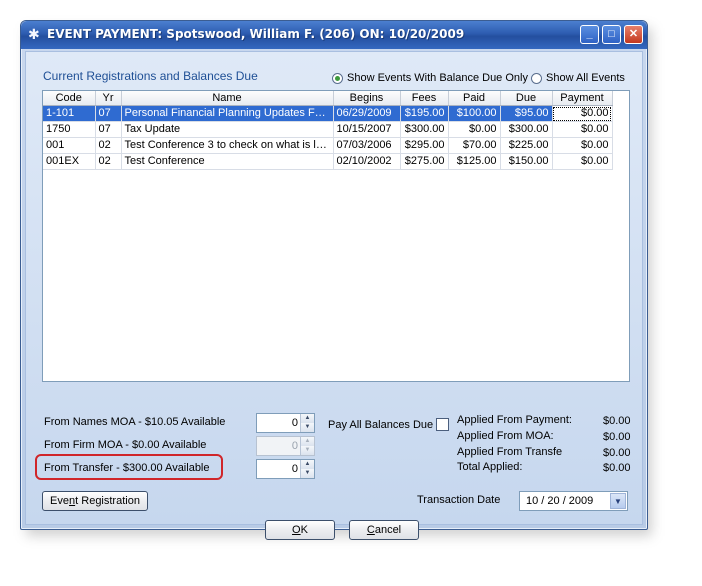 This screenshot has height=586, width=702. What do you see at coordinates (582, 98) in the screenshot?
I see `col-header-payment: Payment` at bounding box center [582, 98].